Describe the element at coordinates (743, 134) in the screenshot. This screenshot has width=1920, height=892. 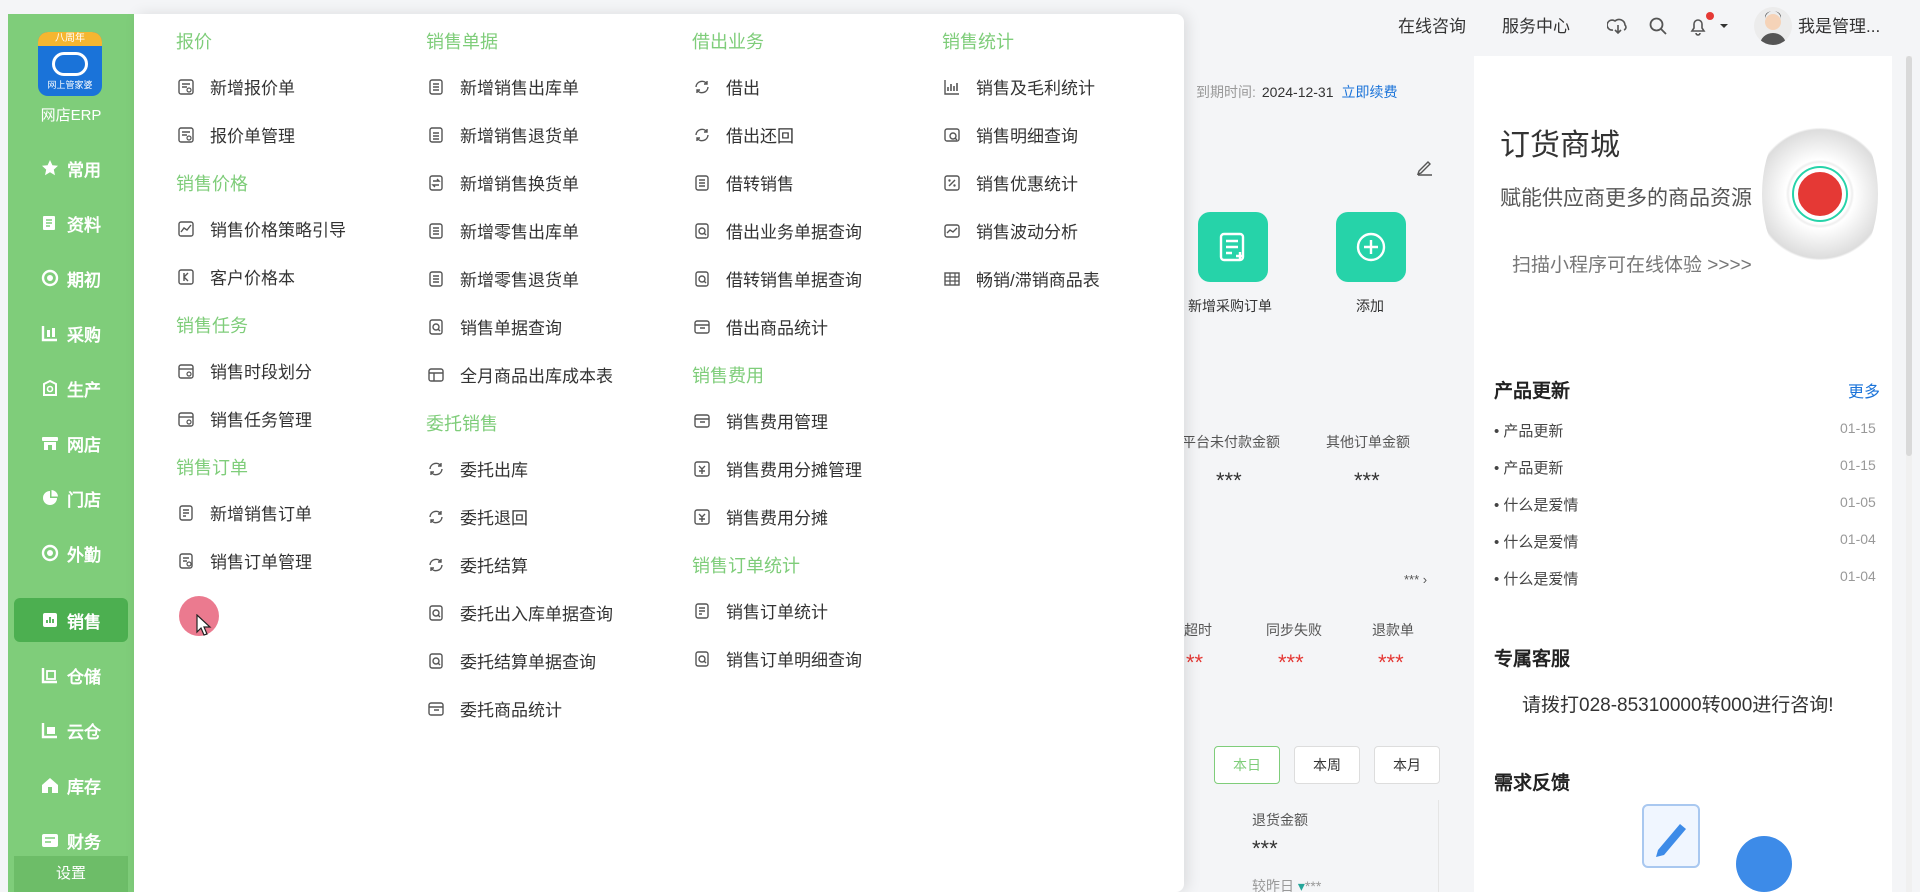
I see `menu-item-lend-return: 借出还回` at that location.